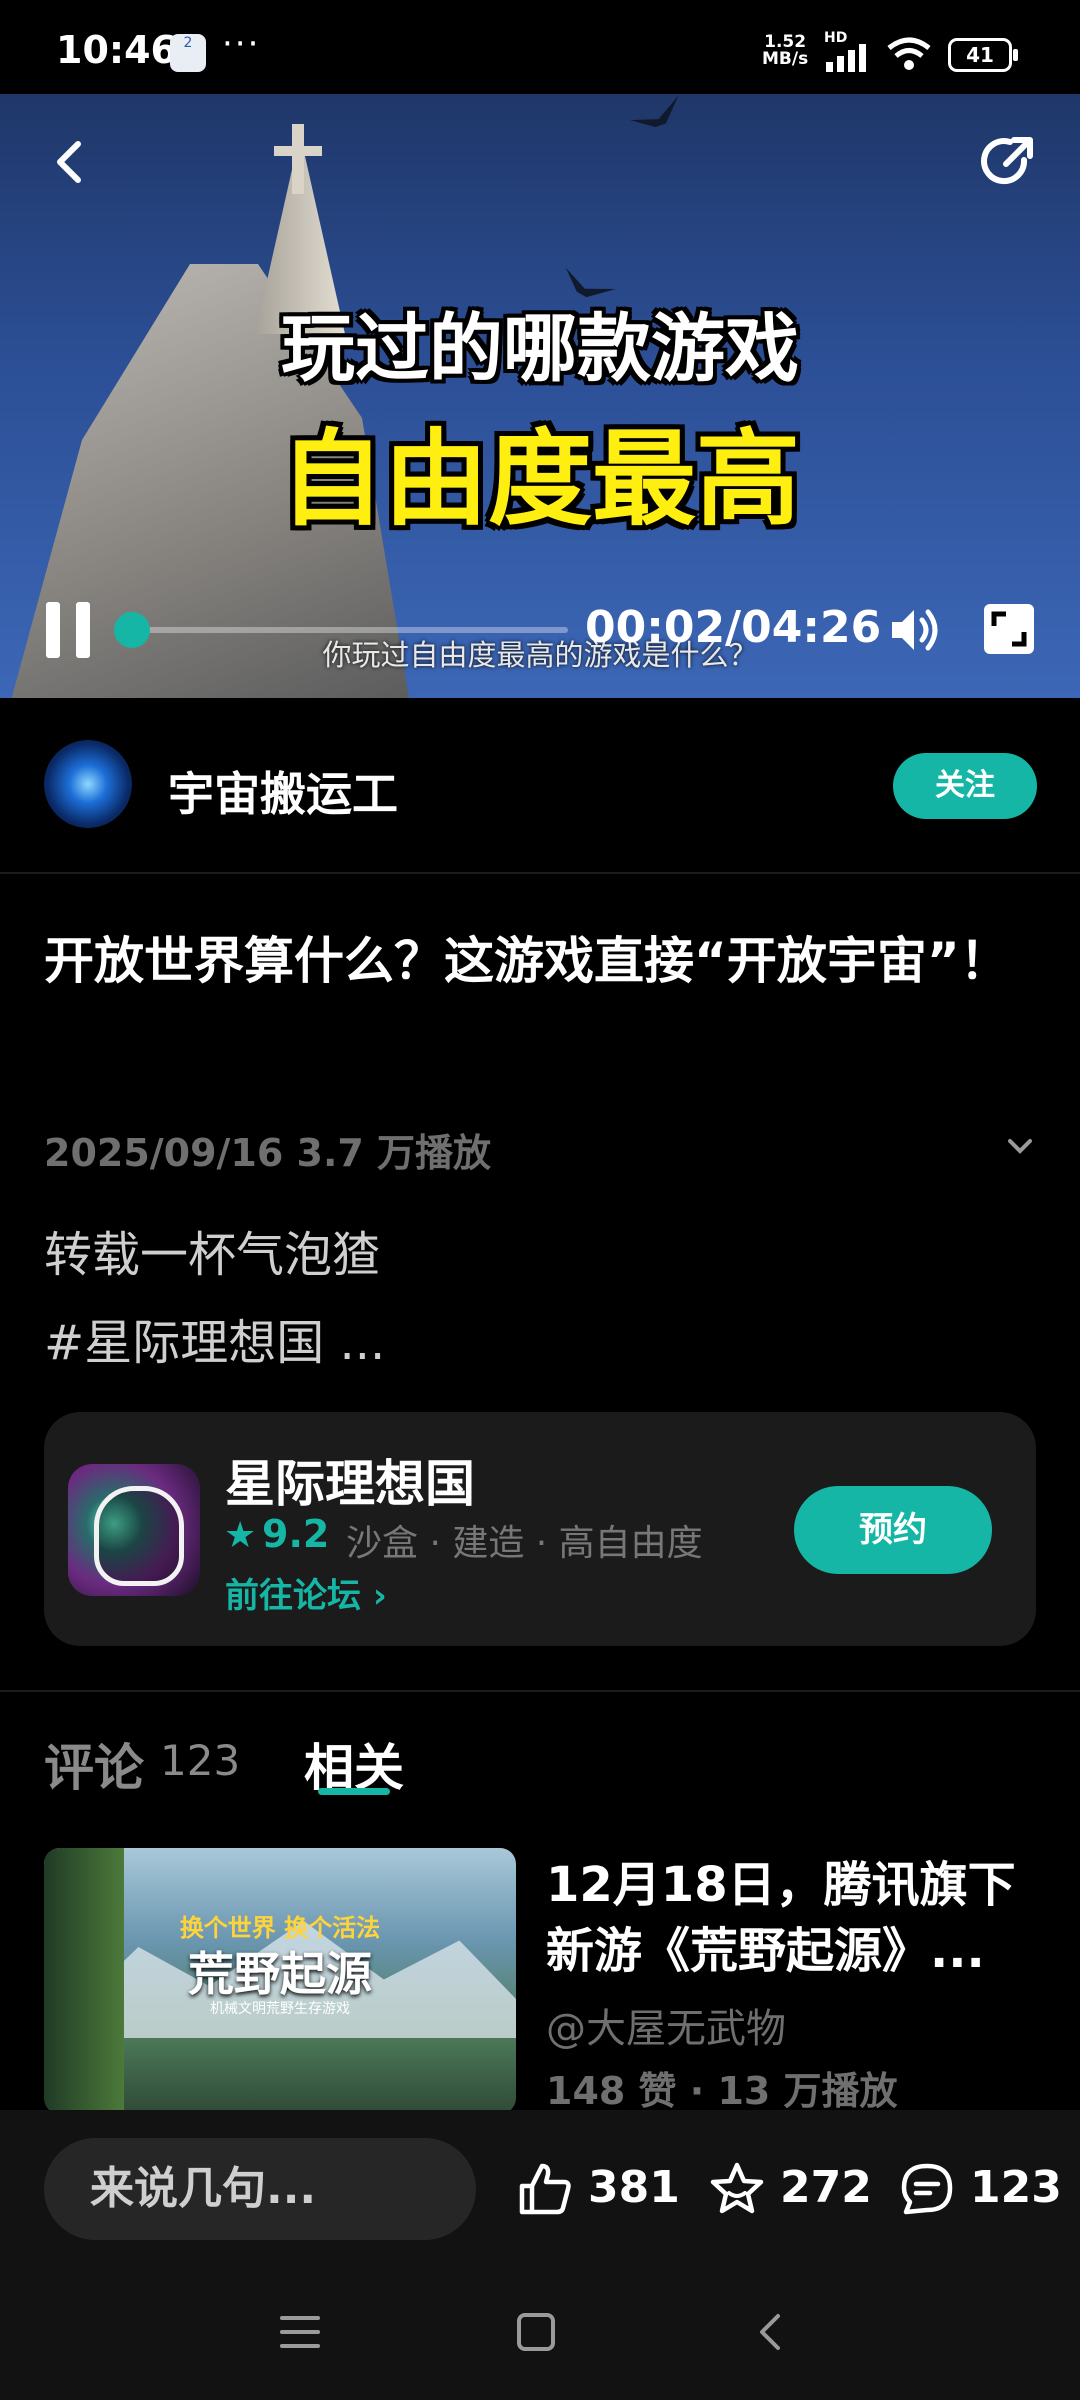 The width and height of the screenshot is (1080, 2400). What do you see at coordinates (965, 786) in the screenshot?
I see `follow-button: 关注` at bounding box center [965, 786].